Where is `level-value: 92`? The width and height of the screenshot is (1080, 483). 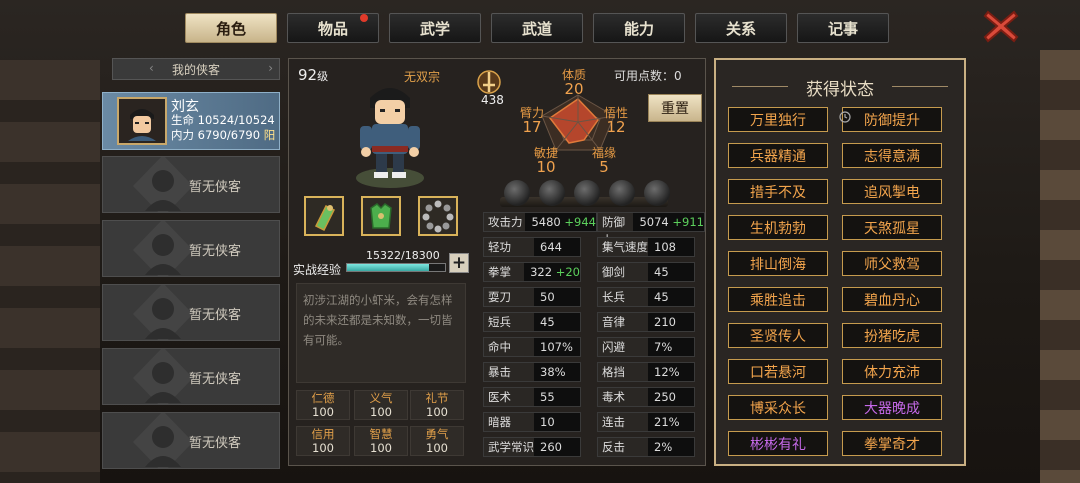 level-value: 92 is located at coordinates (308, 75).